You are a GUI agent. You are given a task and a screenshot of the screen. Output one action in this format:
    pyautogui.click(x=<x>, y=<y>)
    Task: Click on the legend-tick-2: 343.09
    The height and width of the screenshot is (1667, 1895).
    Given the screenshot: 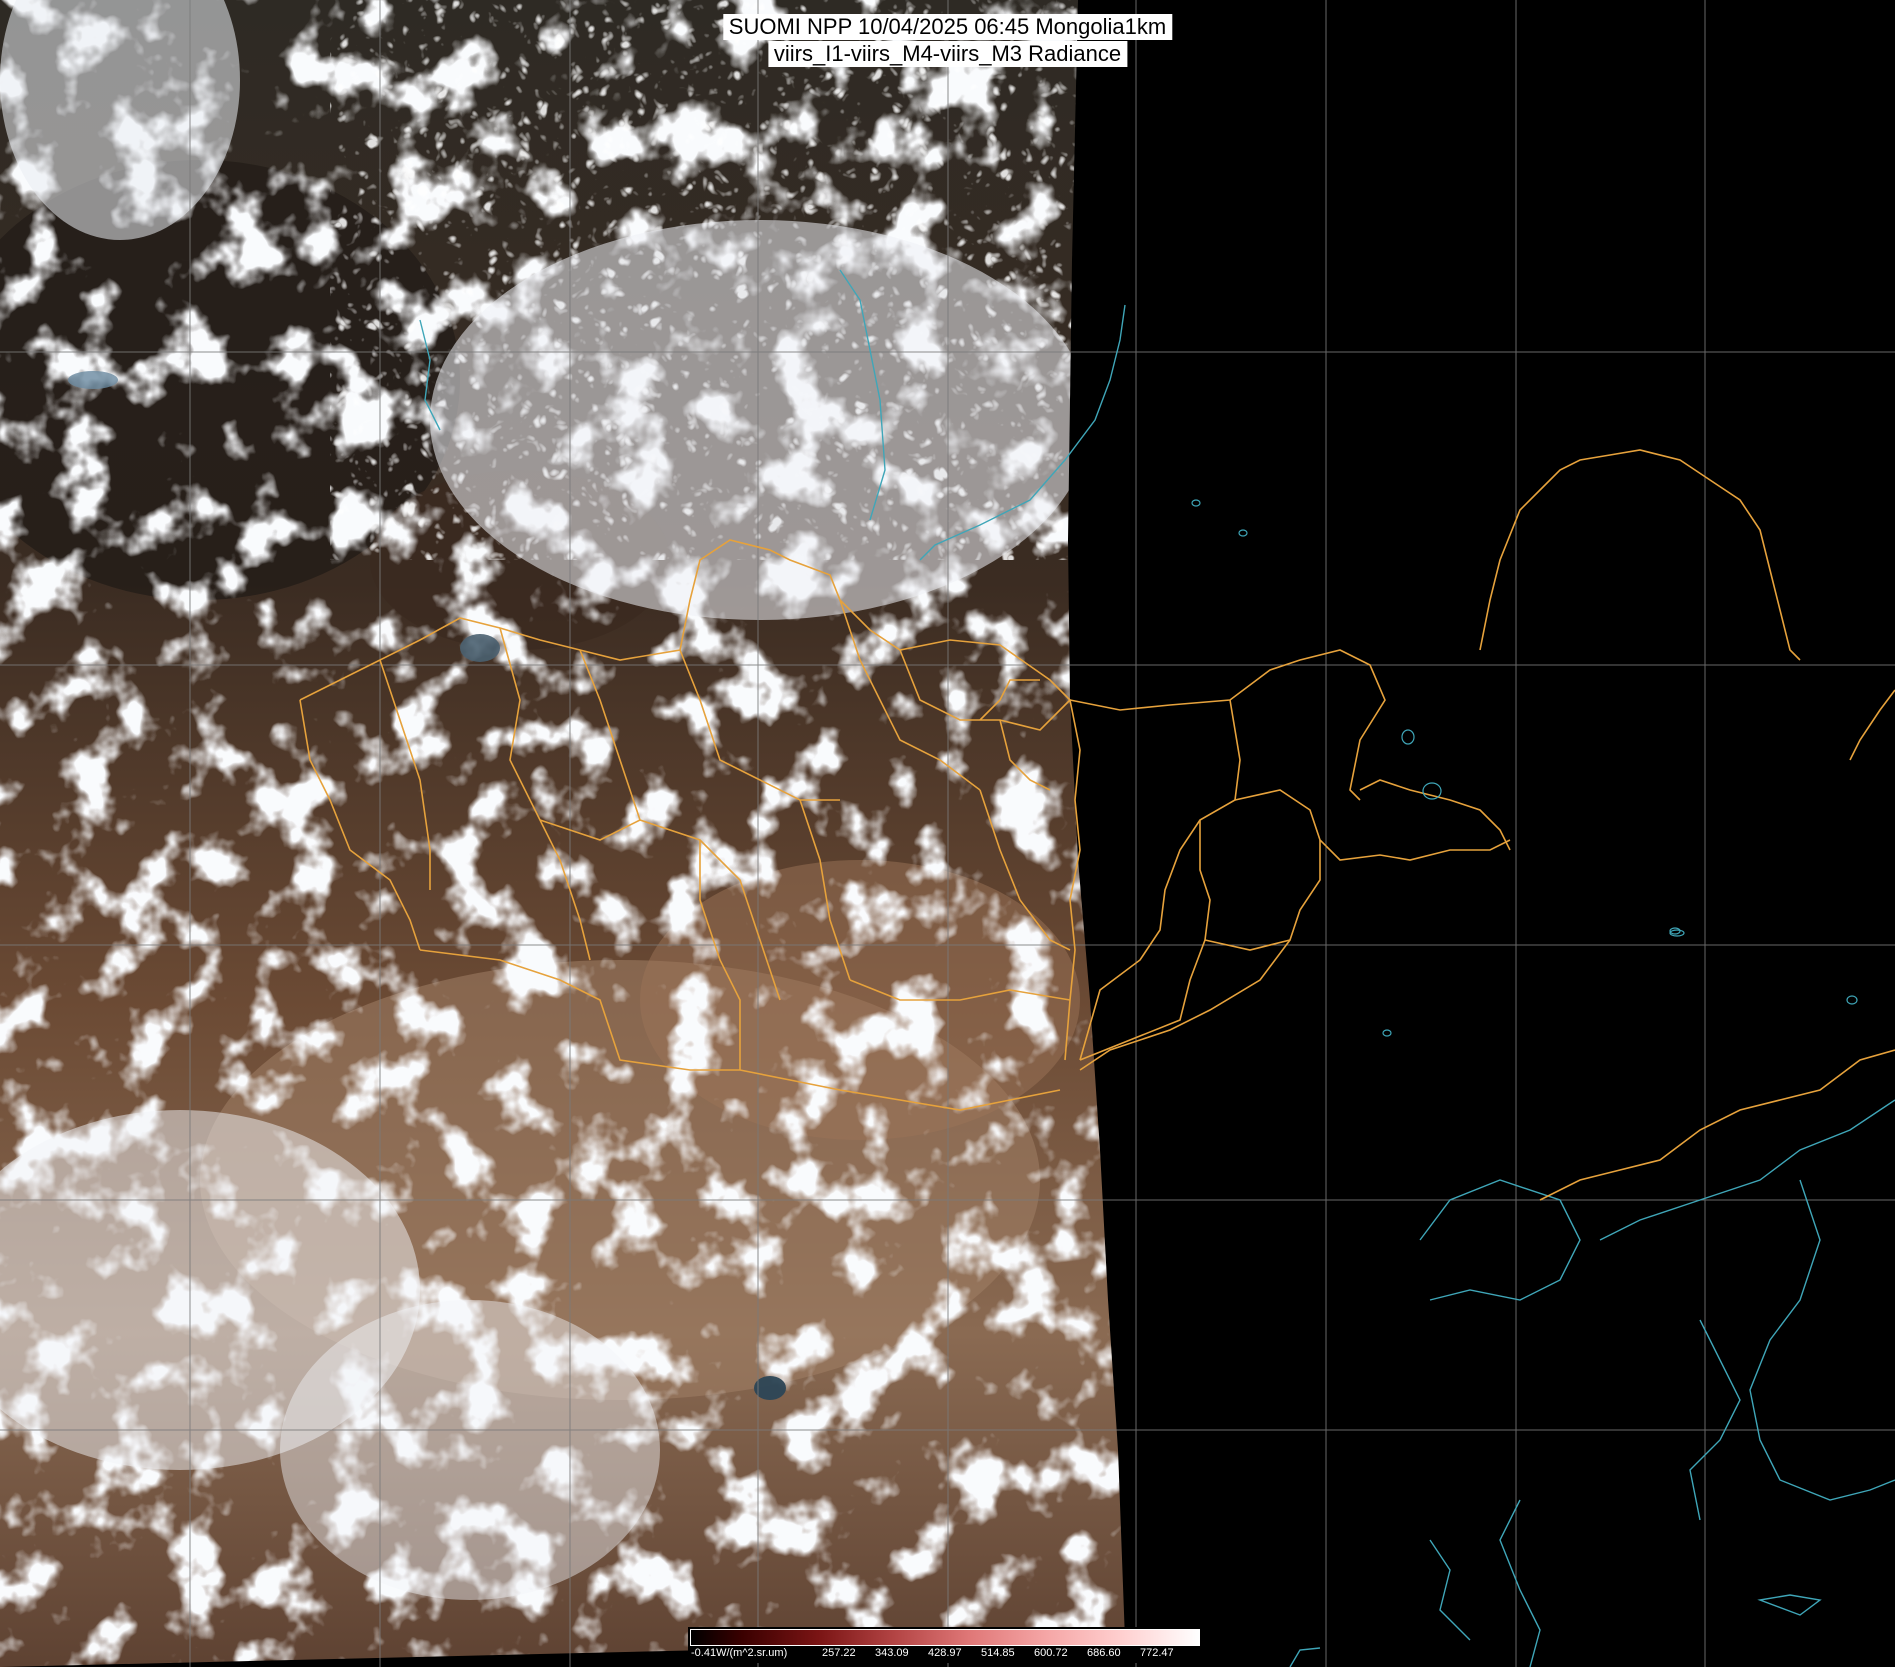 What is the action you would take?
    pyautogui.click(x=892, y=1653)
    